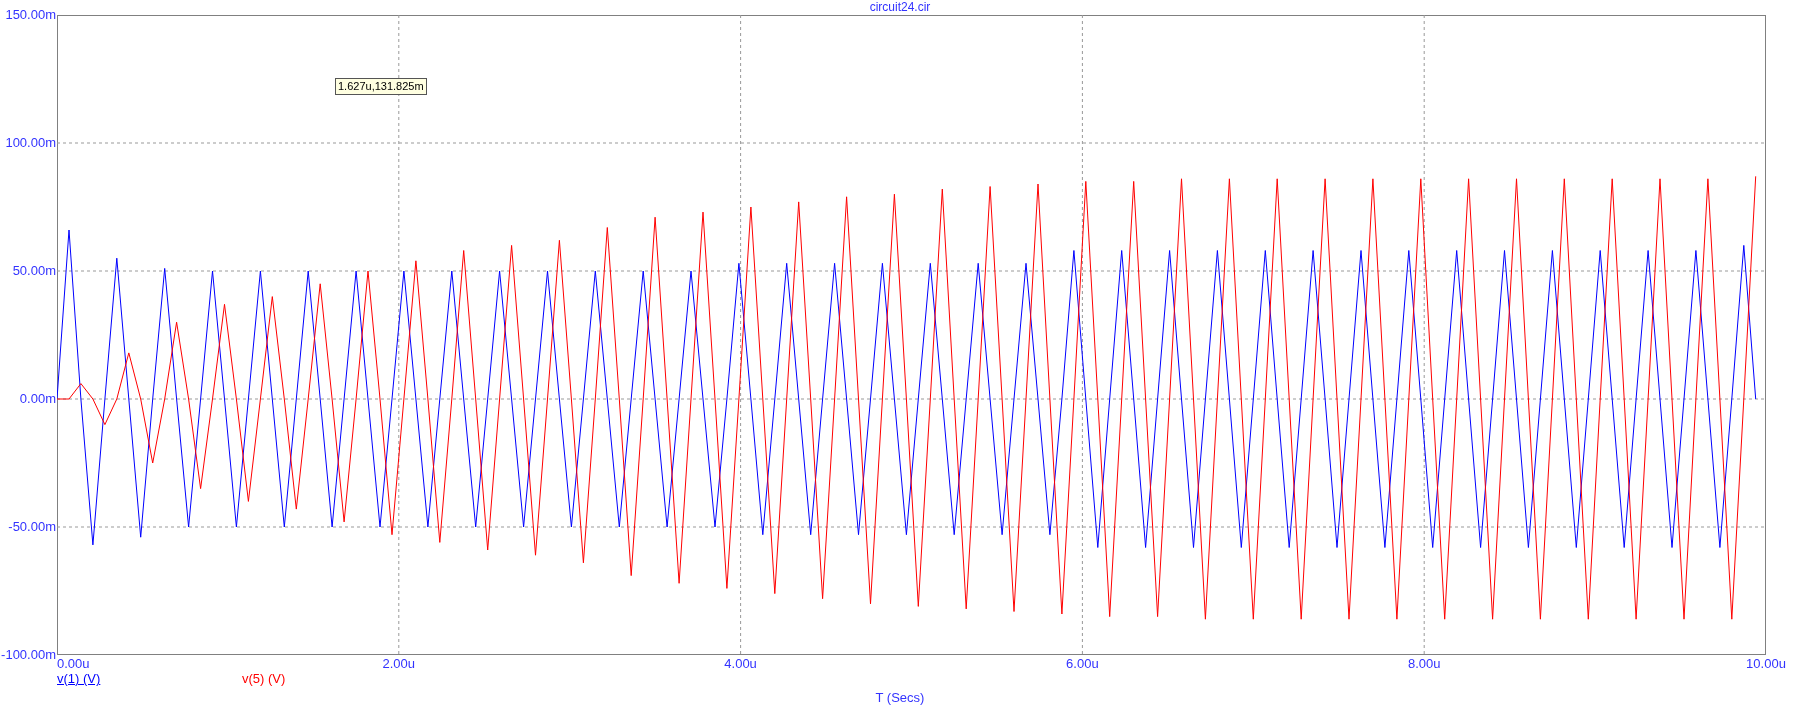 The height and width of the screenshot is (712, 1800). Describe the element at coordinates (264, 679) in the screenshot. I see `legend-label: v(5) (V)` at that location.